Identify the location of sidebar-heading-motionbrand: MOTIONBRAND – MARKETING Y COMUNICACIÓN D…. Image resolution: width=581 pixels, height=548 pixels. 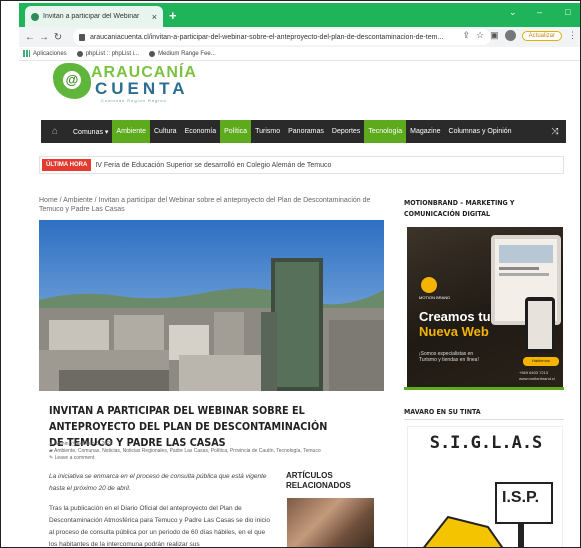
(459, 208).